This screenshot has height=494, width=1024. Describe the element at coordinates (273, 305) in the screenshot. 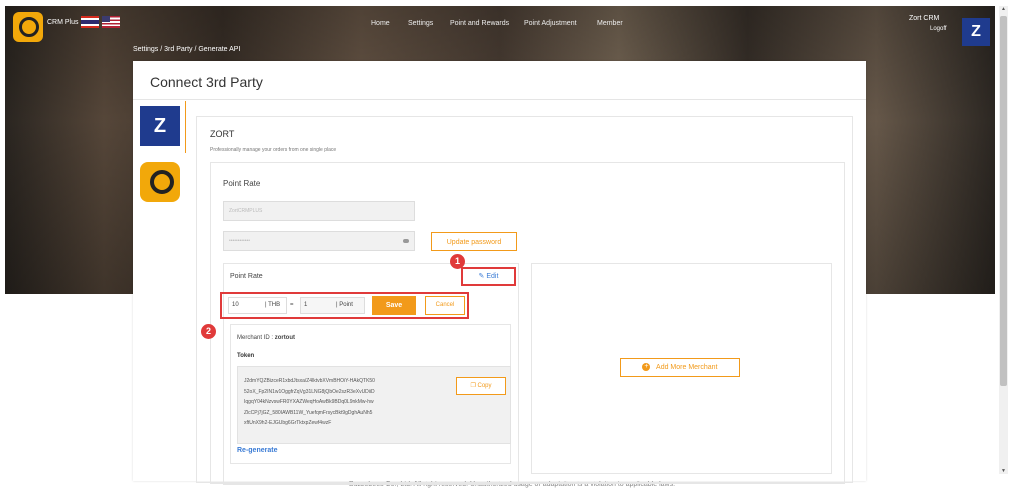

I see `baht-unit: | THB` at that location.